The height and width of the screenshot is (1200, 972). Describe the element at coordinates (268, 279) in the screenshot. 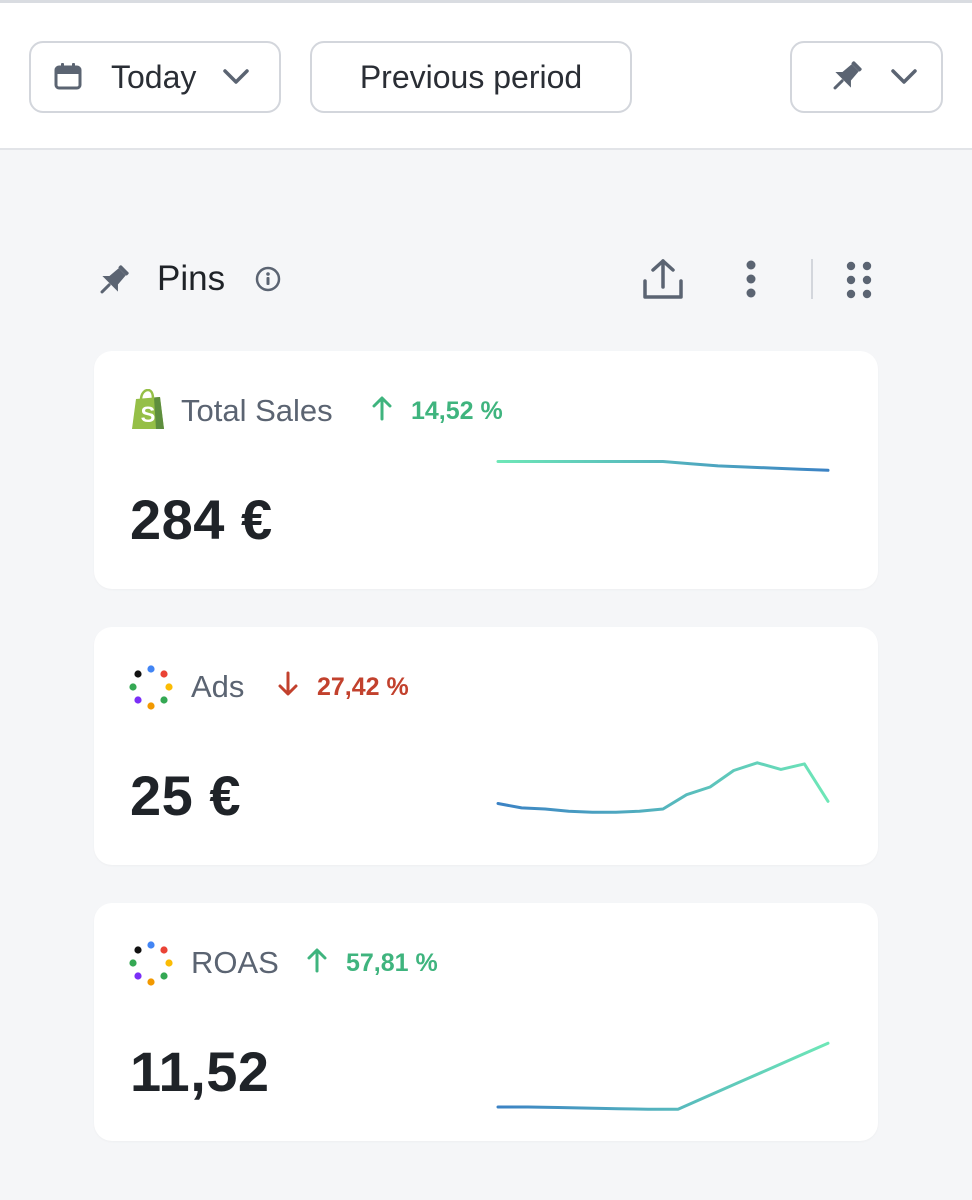

I see `info-icon` at that location.